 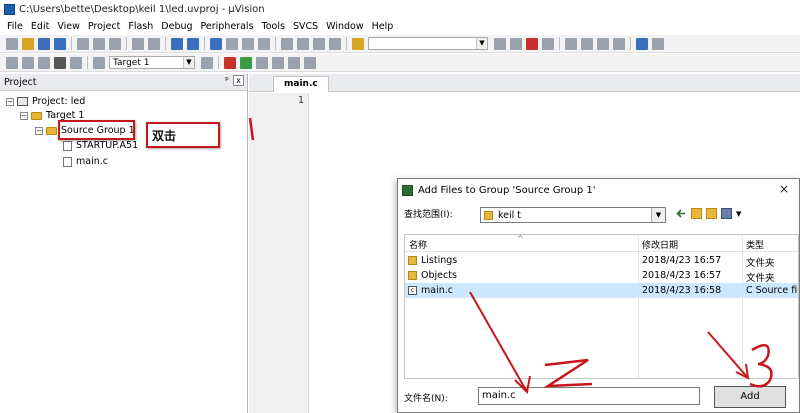 What do you see at coordinates (601, 276) in the screenshot?
I see `file-row-objects: Objects 2018/4/23 16:57 文件夹` at bounding box center [601, 276].